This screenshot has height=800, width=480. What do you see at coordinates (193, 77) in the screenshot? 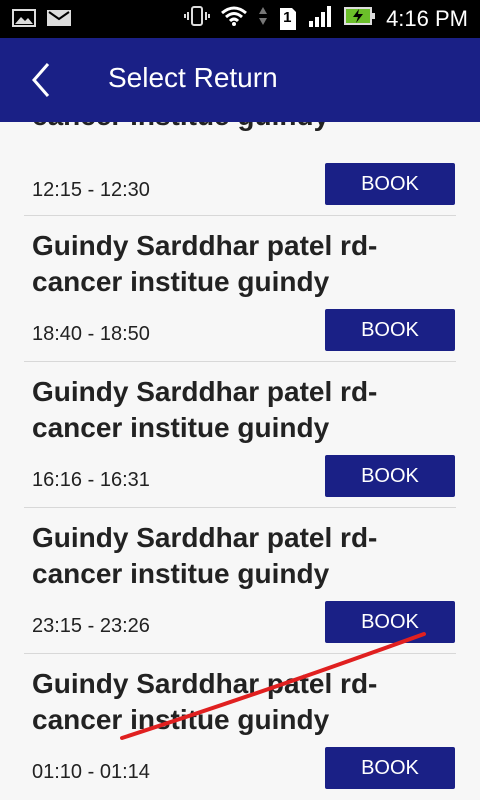
I see `page-title: Select Return` at bounding box center [193, 77].